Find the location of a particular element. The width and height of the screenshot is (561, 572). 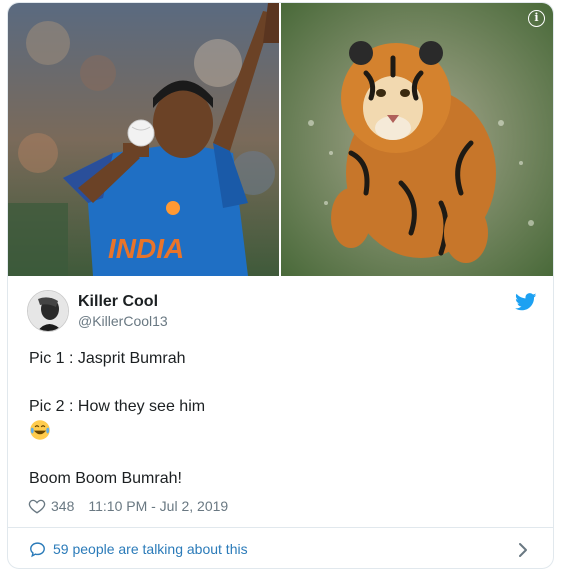

like-count: 348 is located at coordinates (62, 506).